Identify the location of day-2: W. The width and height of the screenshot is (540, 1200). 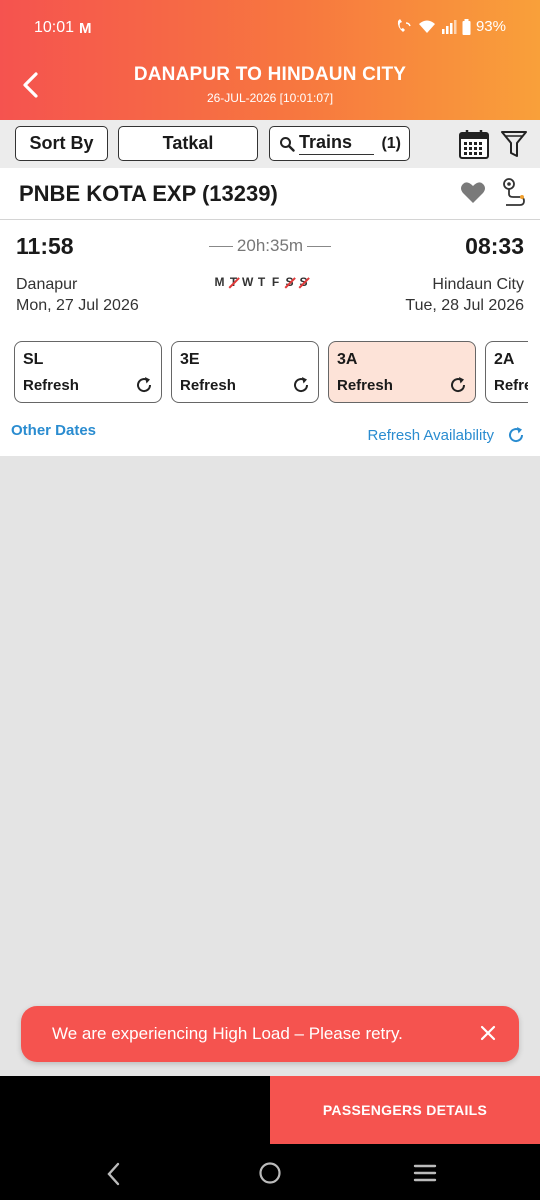
(248, 282).